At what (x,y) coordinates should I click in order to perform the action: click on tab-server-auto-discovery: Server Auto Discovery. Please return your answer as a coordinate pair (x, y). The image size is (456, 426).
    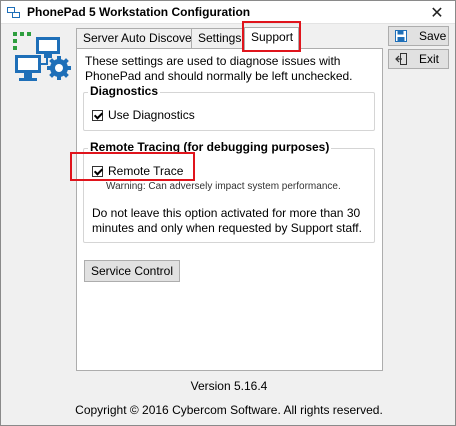
    Looking at the image, I should click on (139, 38).